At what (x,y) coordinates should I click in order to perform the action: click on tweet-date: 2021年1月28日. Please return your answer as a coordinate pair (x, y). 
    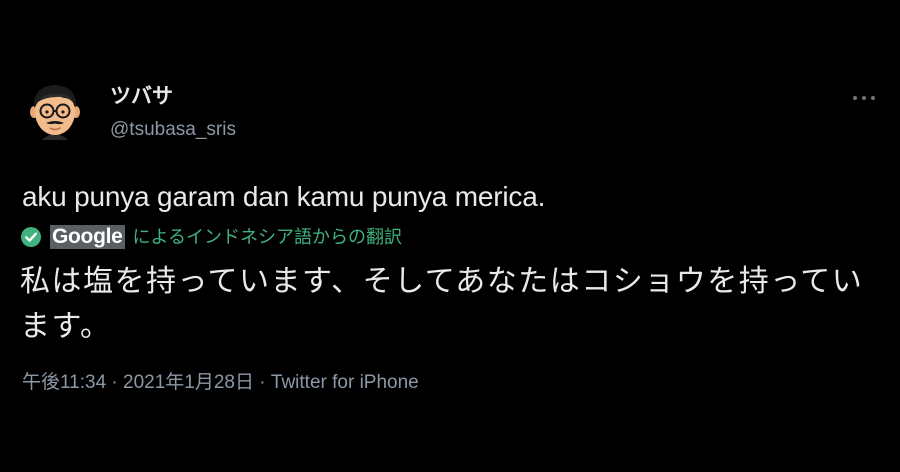
    Looking at the image, I should click on (188, 382).